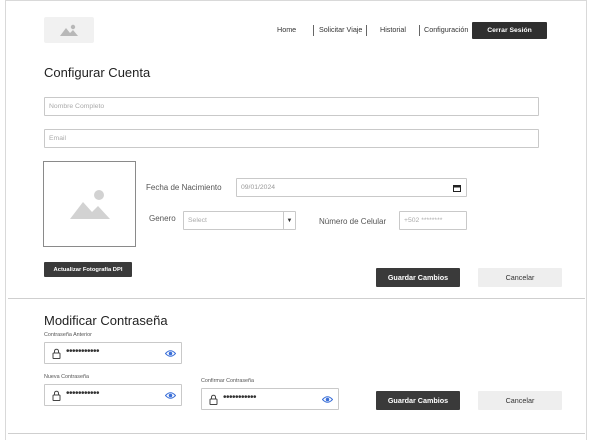 The image size is (589, 440). What do you see at coordinates (228, 381) in the screenshot?
I see `confirm-password-label: Confirmar Contraseña` at bounding box center [228, 381].